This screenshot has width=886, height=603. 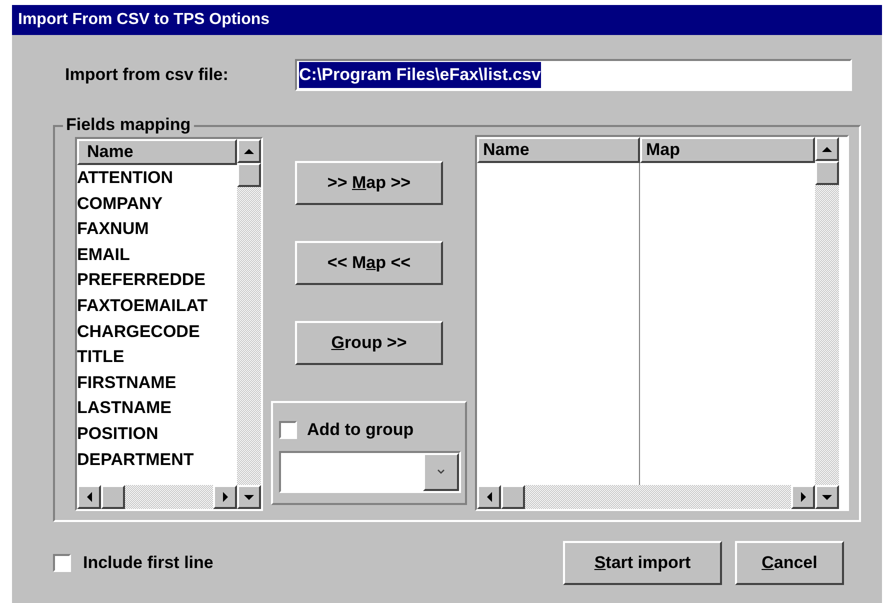 What do you see at coordinates (157, 305) in the screenshot?
I see `list-item: FAXTOEMAILAT` at bounding box center [157, 305].